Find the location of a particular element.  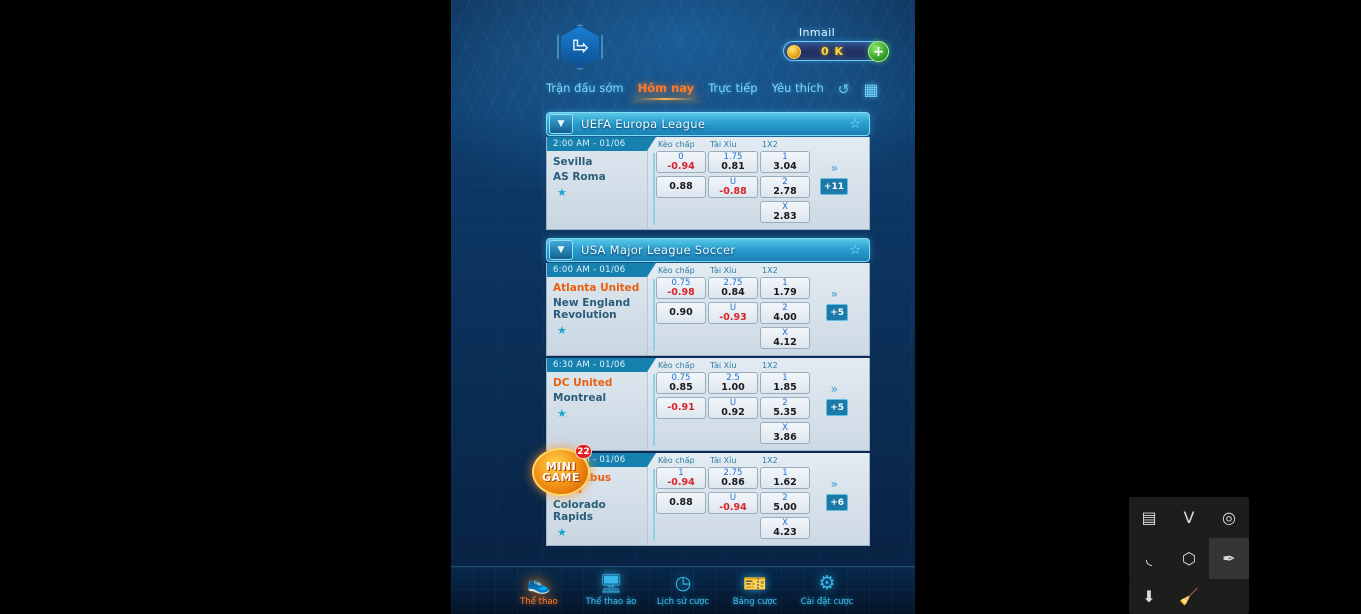

odd-value: -0.91 is located at coordinates (681, 407).